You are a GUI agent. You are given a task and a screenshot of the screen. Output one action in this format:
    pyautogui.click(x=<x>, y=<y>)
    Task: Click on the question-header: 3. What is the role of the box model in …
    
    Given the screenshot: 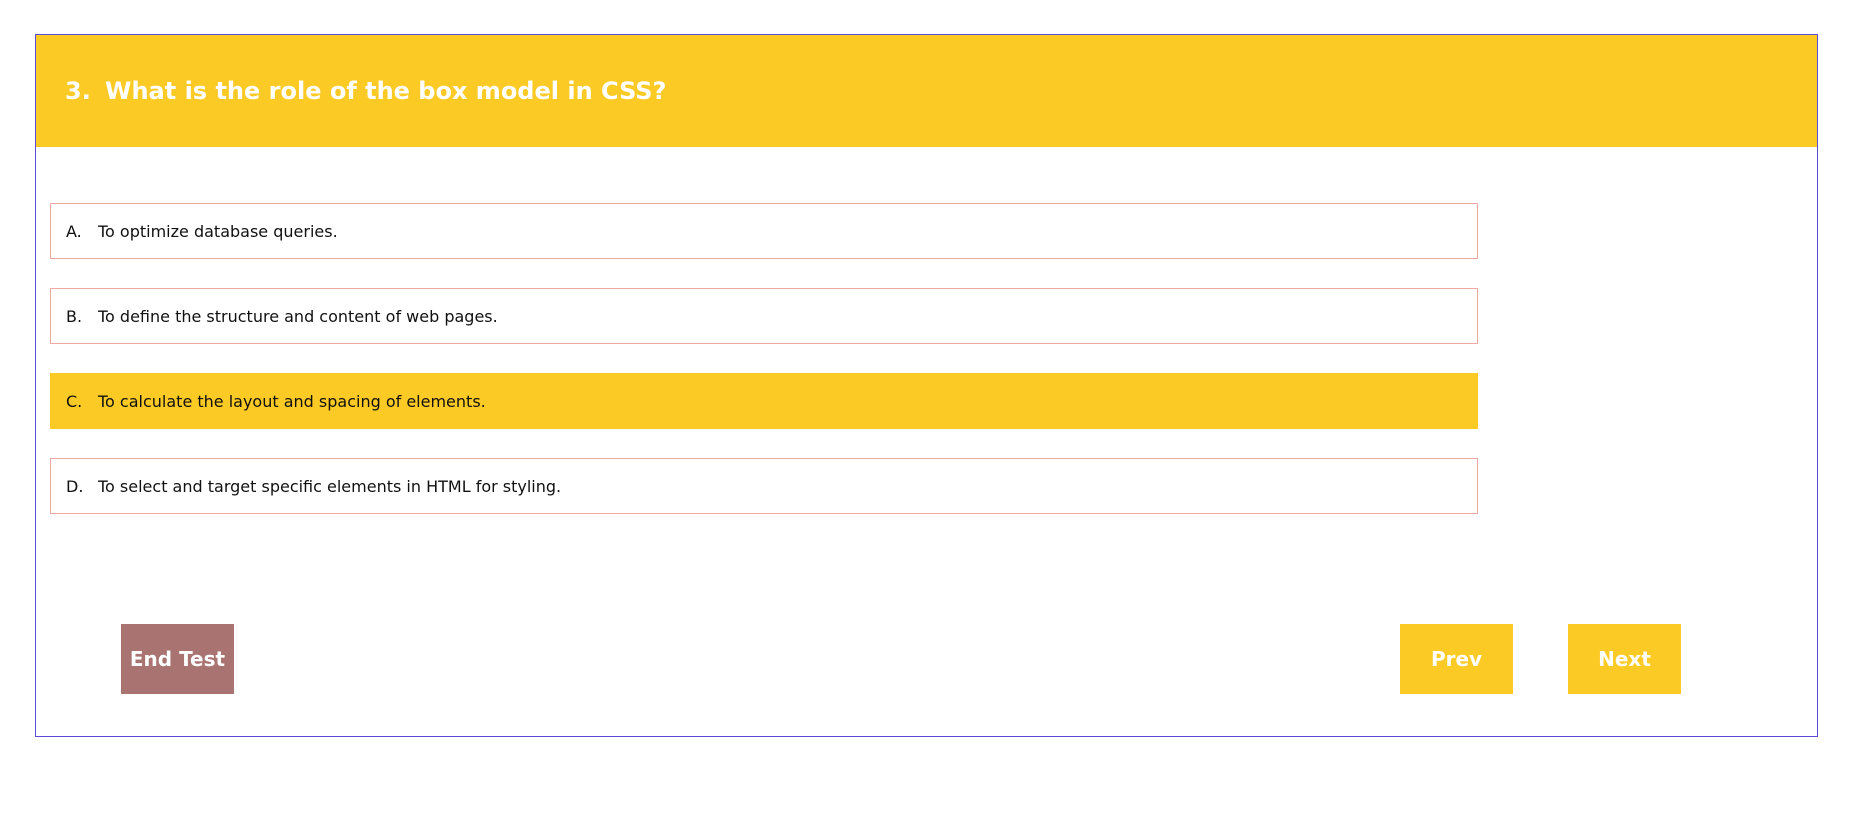 What is the action you would take?
    pyautogui.click(x=926, y=91)
    